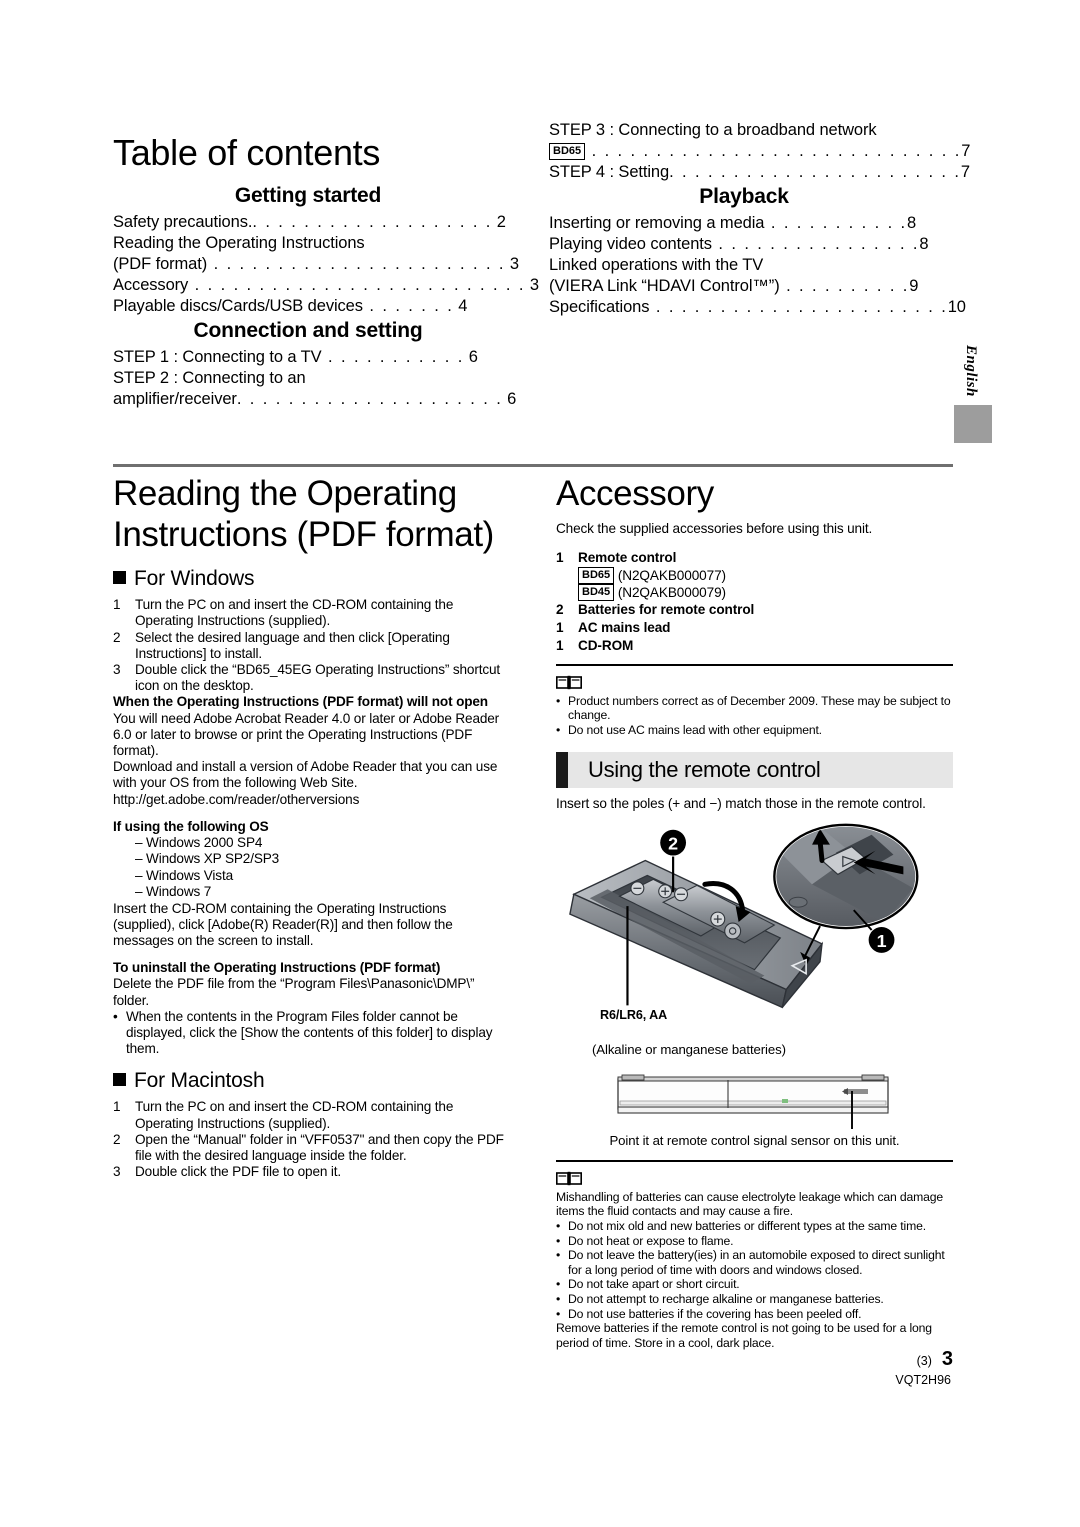  What do you see at coordinates (117, 1107) in the screenshot?
I see `step-number: 1` at bounding box center [117, 1107].